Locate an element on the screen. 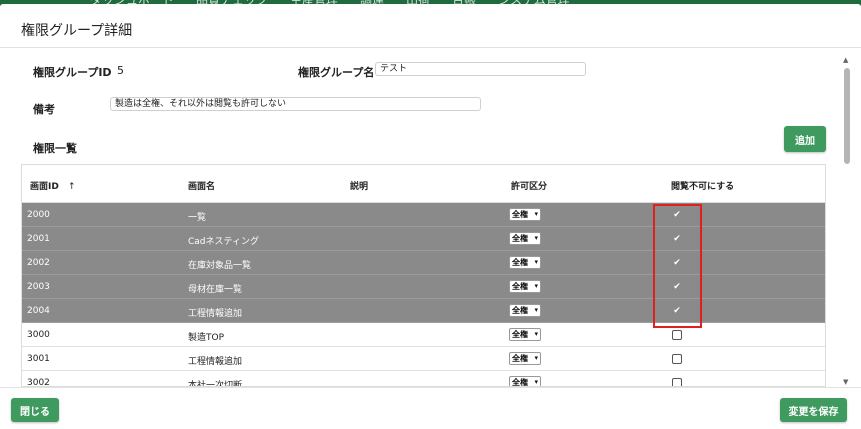 This screenshot has width=861, height=429. table-row: 3002 本社一次切断 全権 ▾ is located at coordinates (423, 379).